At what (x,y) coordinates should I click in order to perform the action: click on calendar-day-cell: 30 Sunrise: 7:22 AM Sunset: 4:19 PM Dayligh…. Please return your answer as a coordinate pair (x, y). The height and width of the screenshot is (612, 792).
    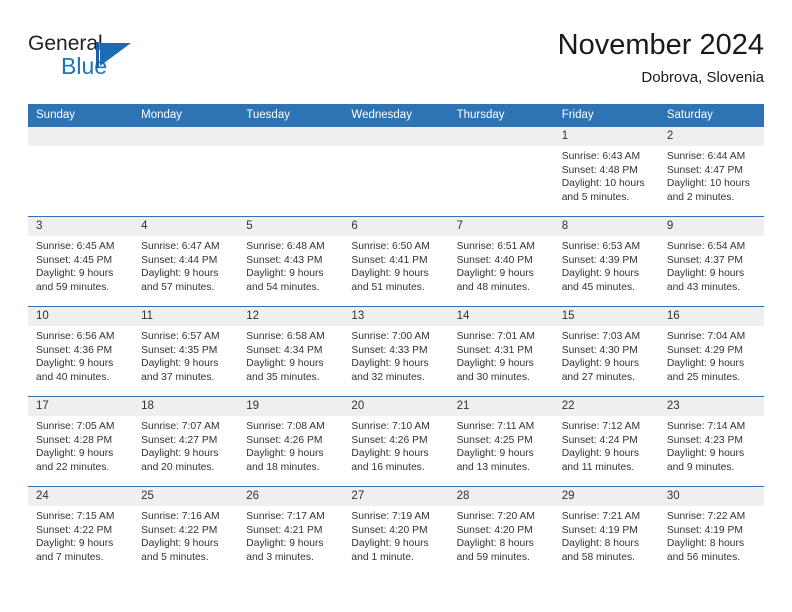
    Looking at the image, I should click on (711, 531).